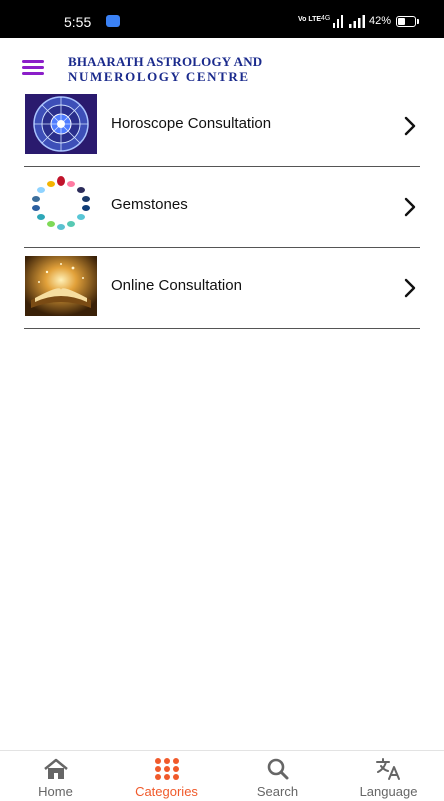  I want to click on hamburger-menu-icon, so click(33, 68).